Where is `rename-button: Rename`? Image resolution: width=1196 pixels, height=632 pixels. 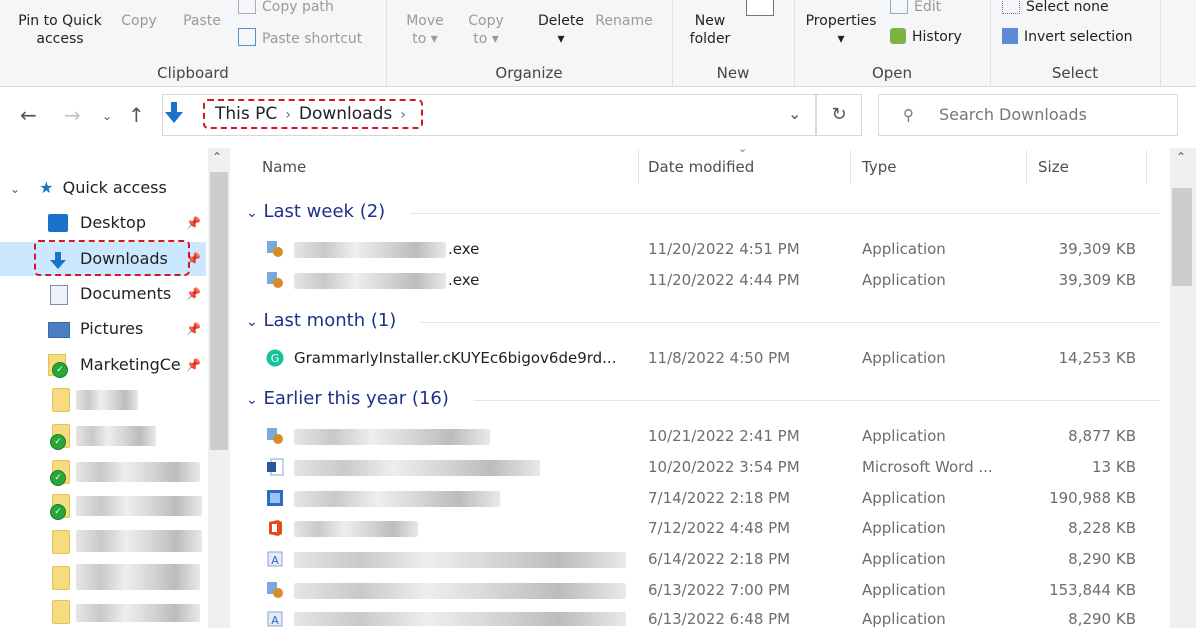 rename-button: Rename is located at coordinates (624, 21).